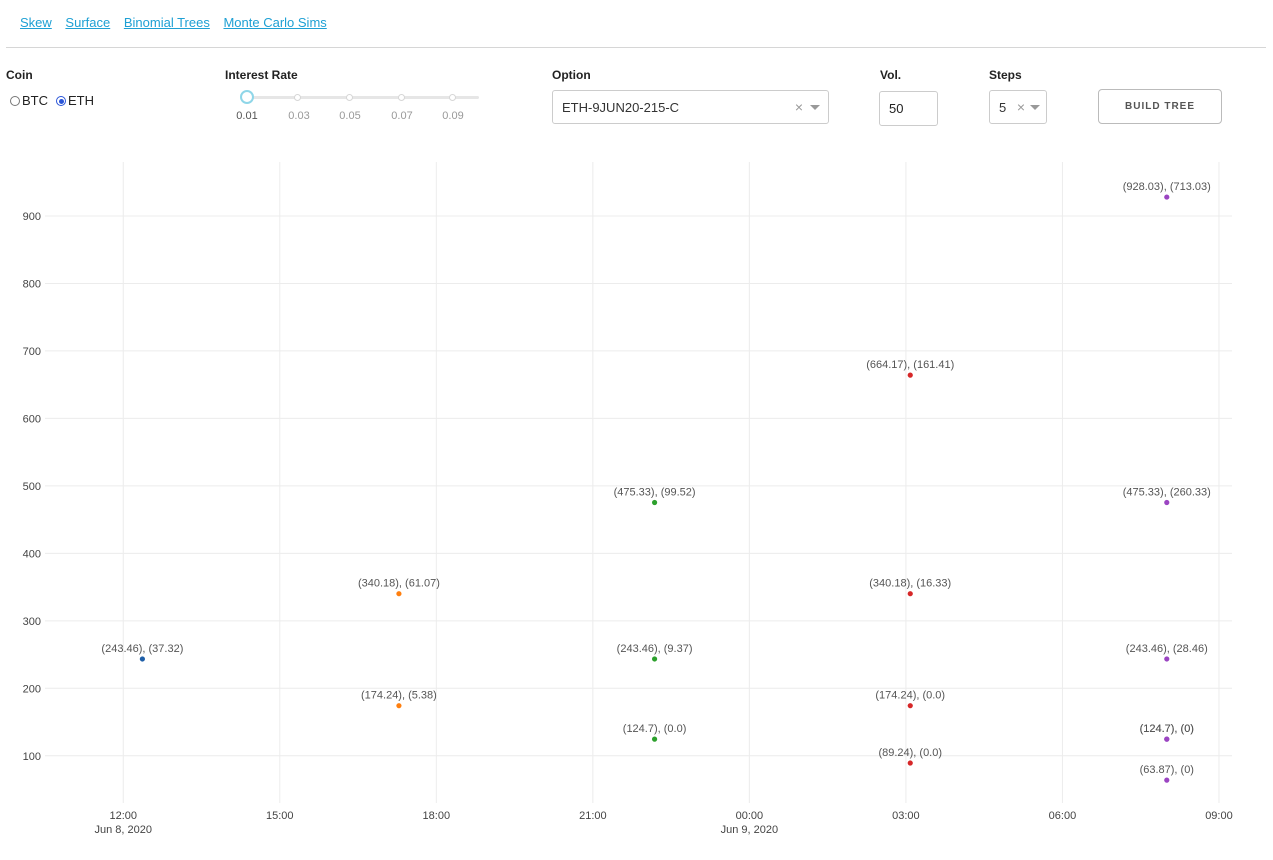  Describe the element at coordinates (1063, 816) in the screenshot. I see `x-tick-label: 06:00` at that location.